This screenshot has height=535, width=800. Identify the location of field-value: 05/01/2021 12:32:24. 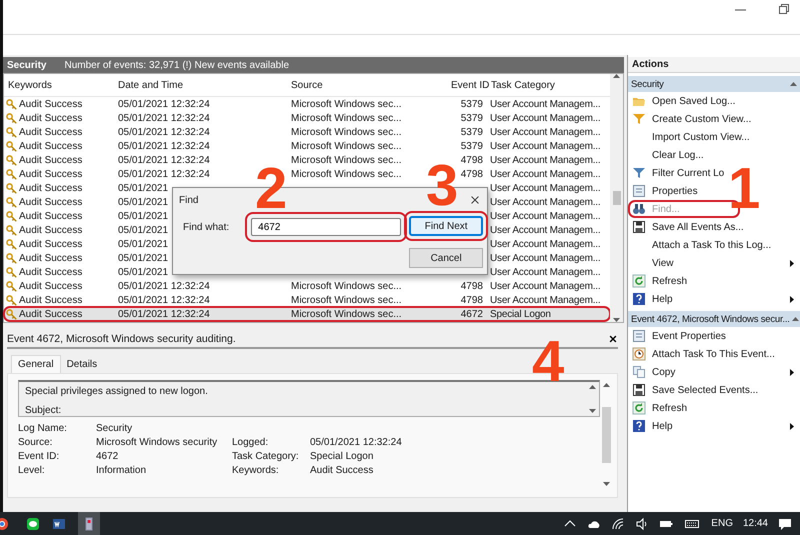
(356, 442).